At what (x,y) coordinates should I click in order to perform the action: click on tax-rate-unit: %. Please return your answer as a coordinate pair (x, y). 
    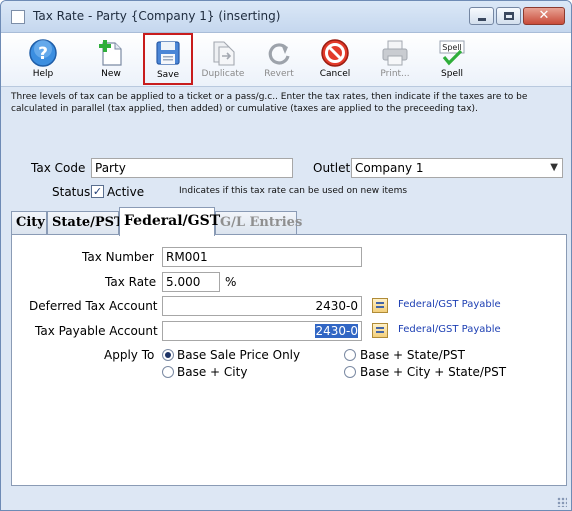
    Looking at the image, I should click on (231, 282).